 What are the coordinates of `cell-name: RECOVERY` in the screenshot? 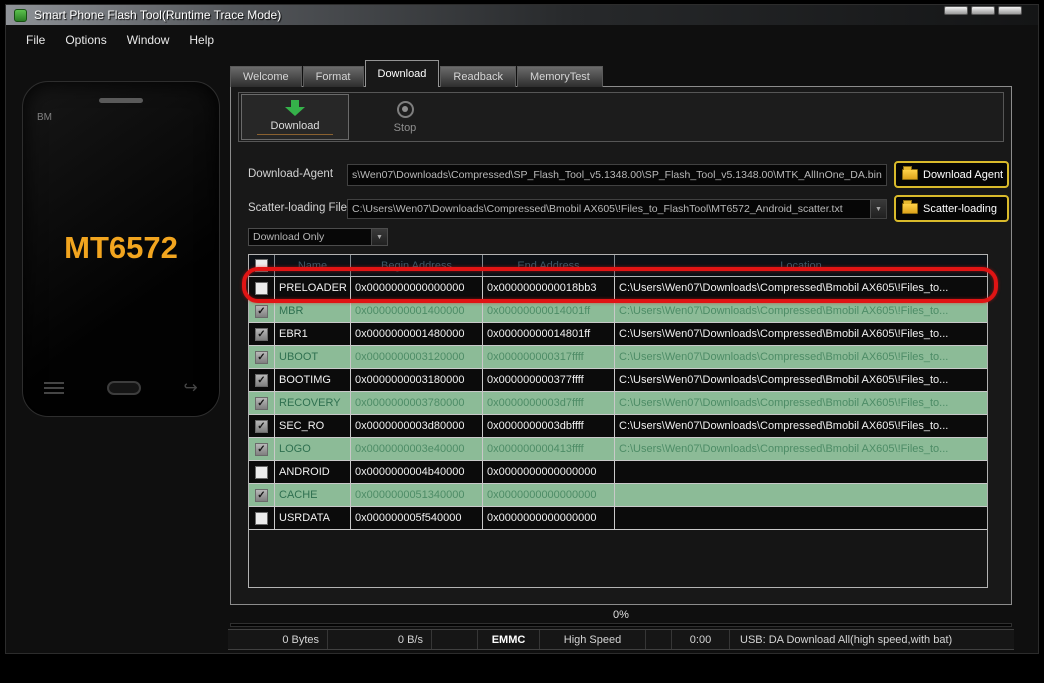 It's located at (313, 403).